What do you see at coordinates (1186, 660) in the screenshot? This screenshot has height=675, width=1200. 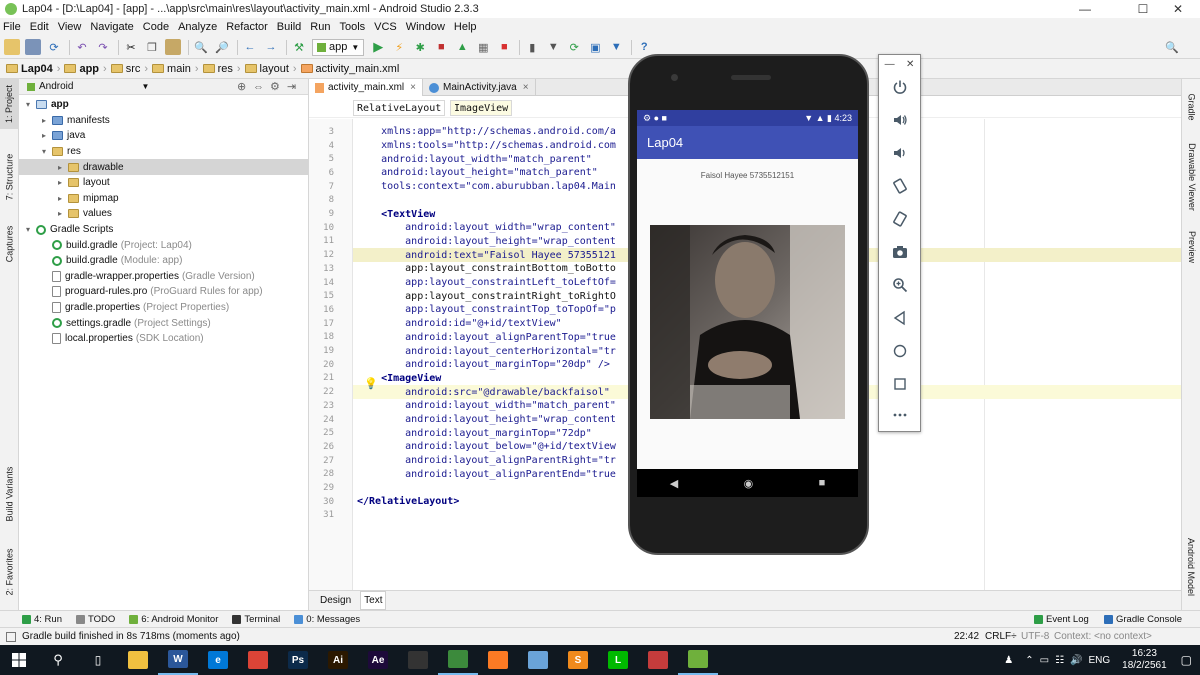 I see `notifications-icon: ▢` at bounding box center [1186, 660].